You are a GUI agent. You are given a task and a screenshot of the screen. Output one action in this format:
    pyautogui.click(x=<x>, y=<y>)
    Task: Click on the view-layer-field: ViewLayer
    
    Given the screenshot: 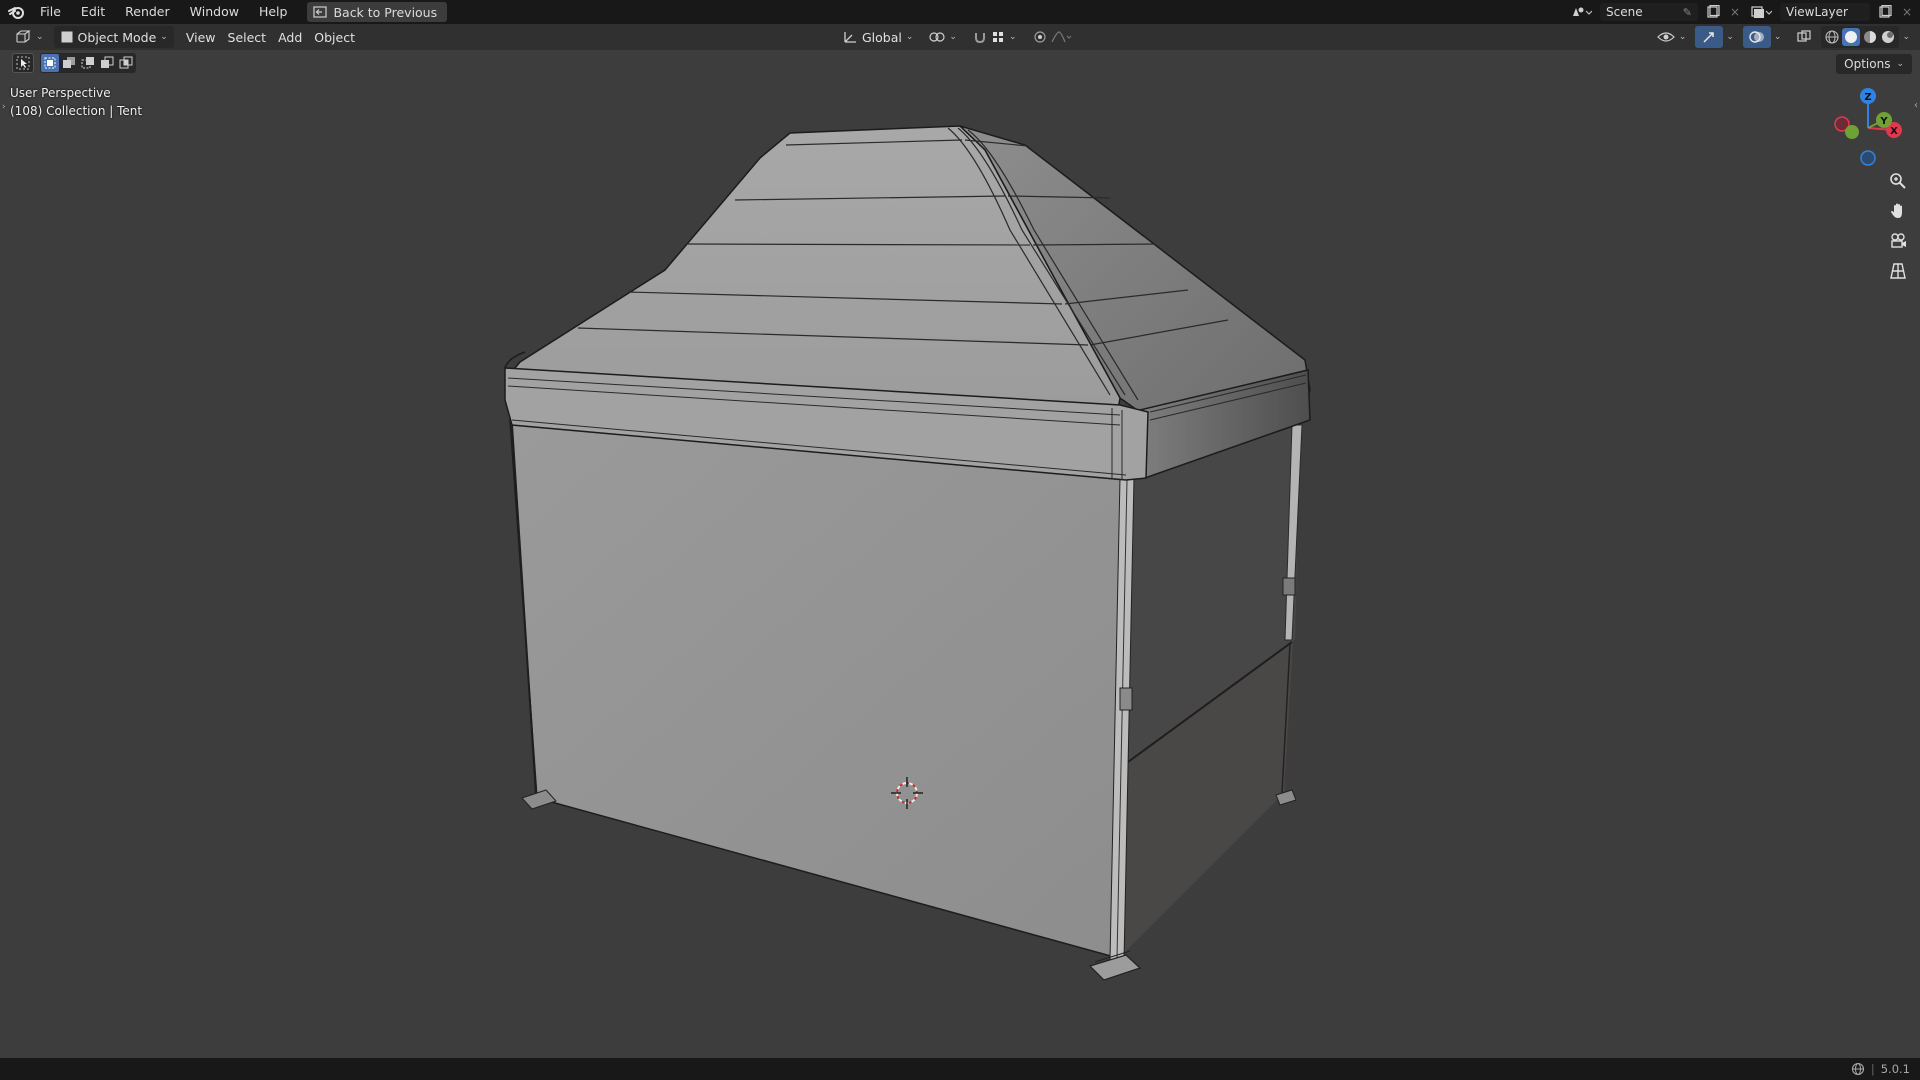 What is the action you would take?
    pyautogui.click(x=1825, y=12)
    